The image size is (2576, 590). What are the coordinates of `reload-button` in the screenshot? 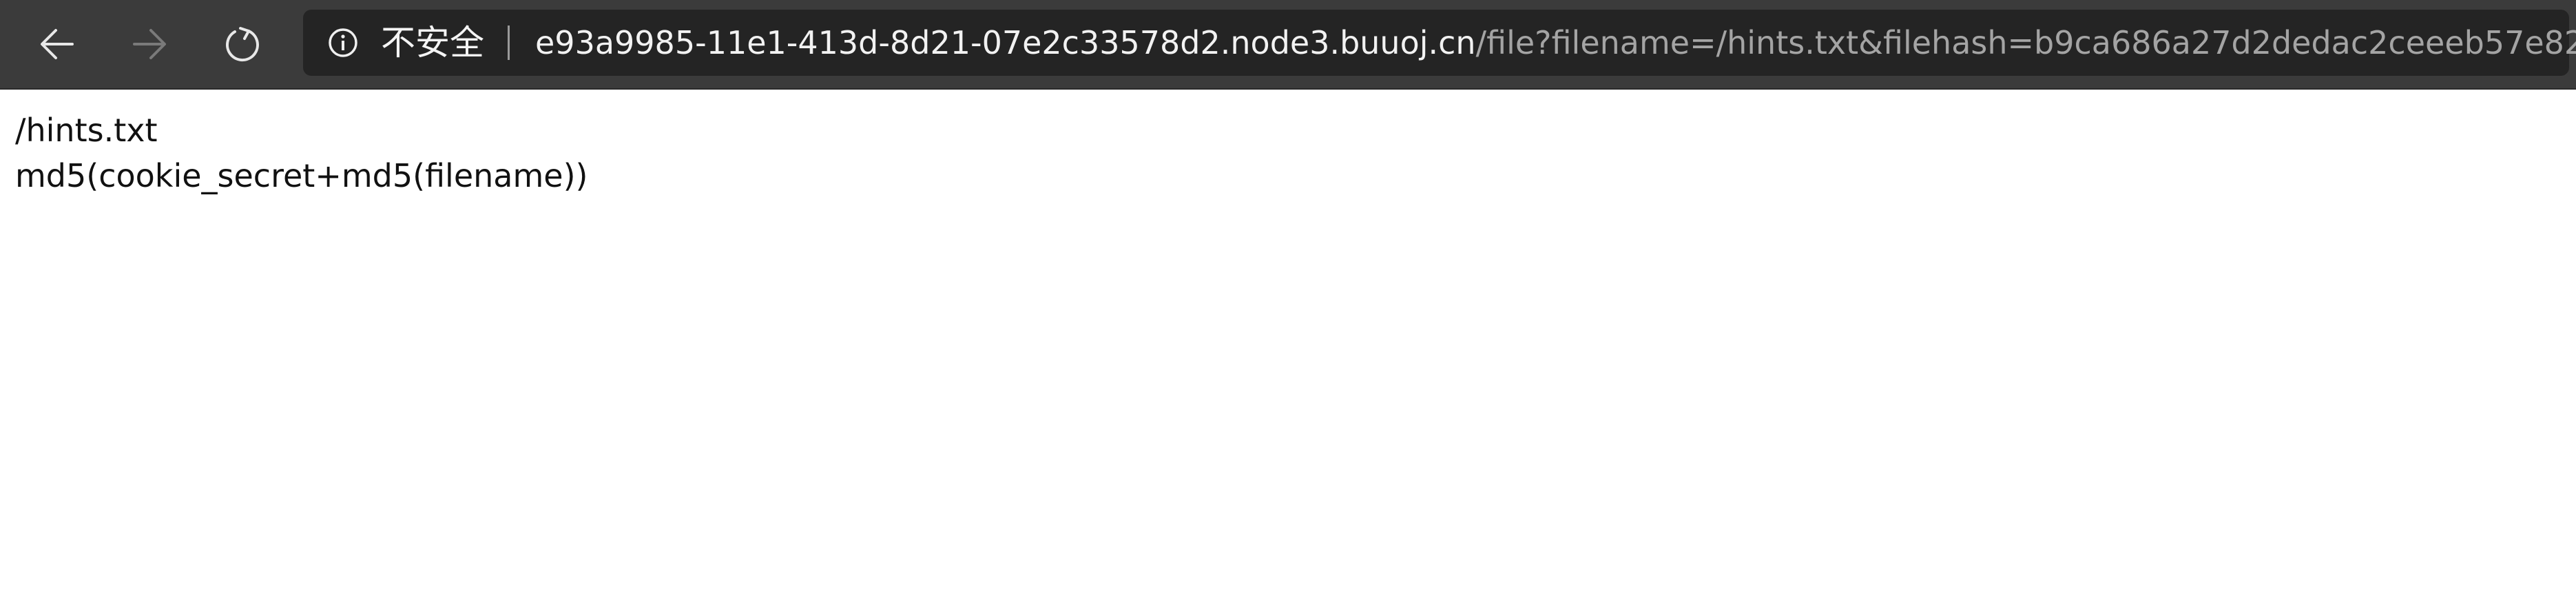 It's located at (242, 44).